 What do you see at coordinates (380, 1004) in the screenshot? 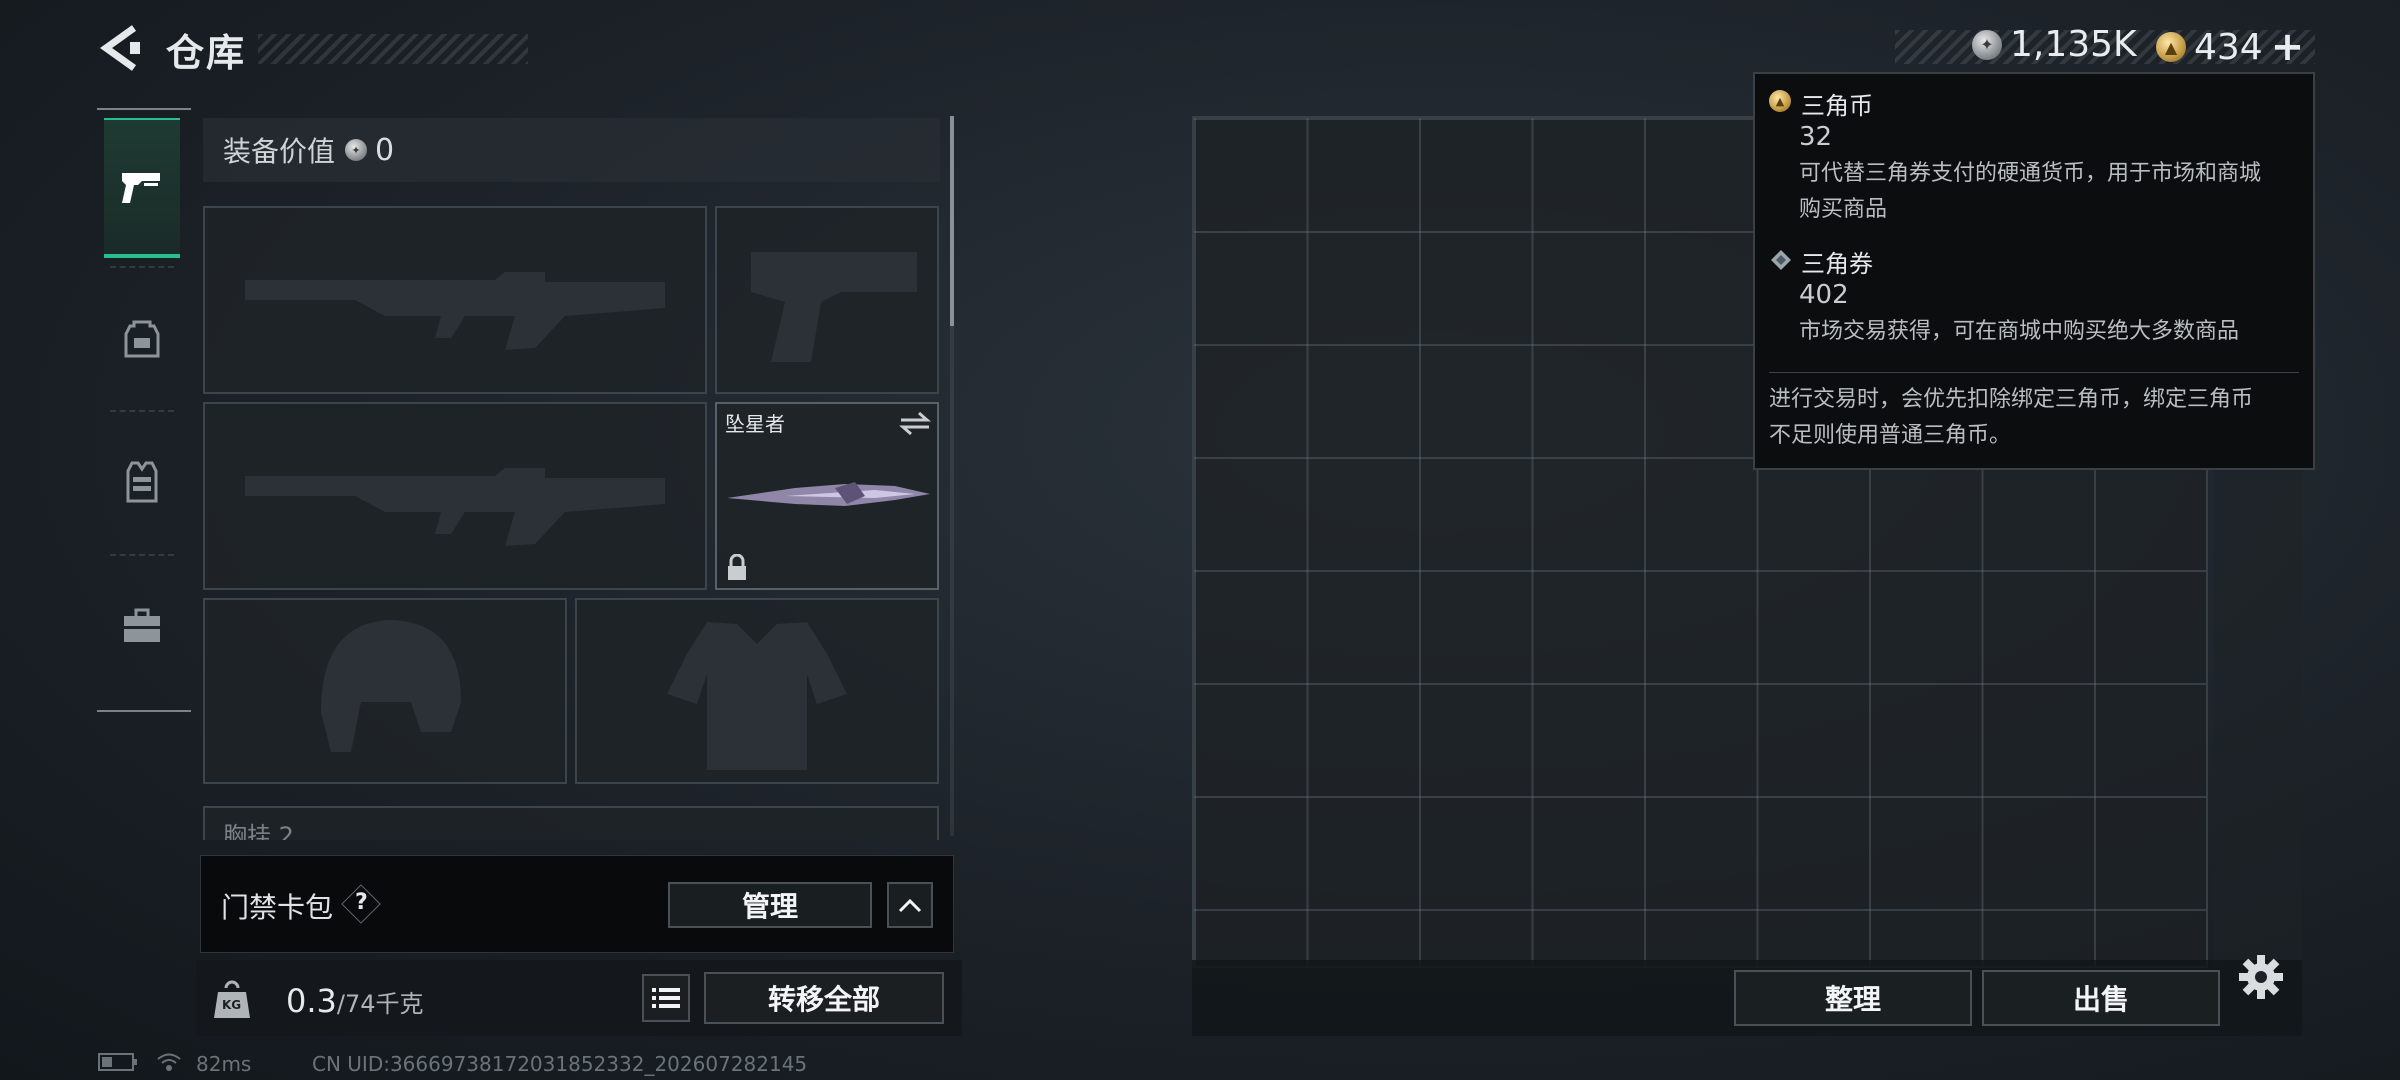
I see `weight-max: /74千克` at bounding box center [380, 1004].